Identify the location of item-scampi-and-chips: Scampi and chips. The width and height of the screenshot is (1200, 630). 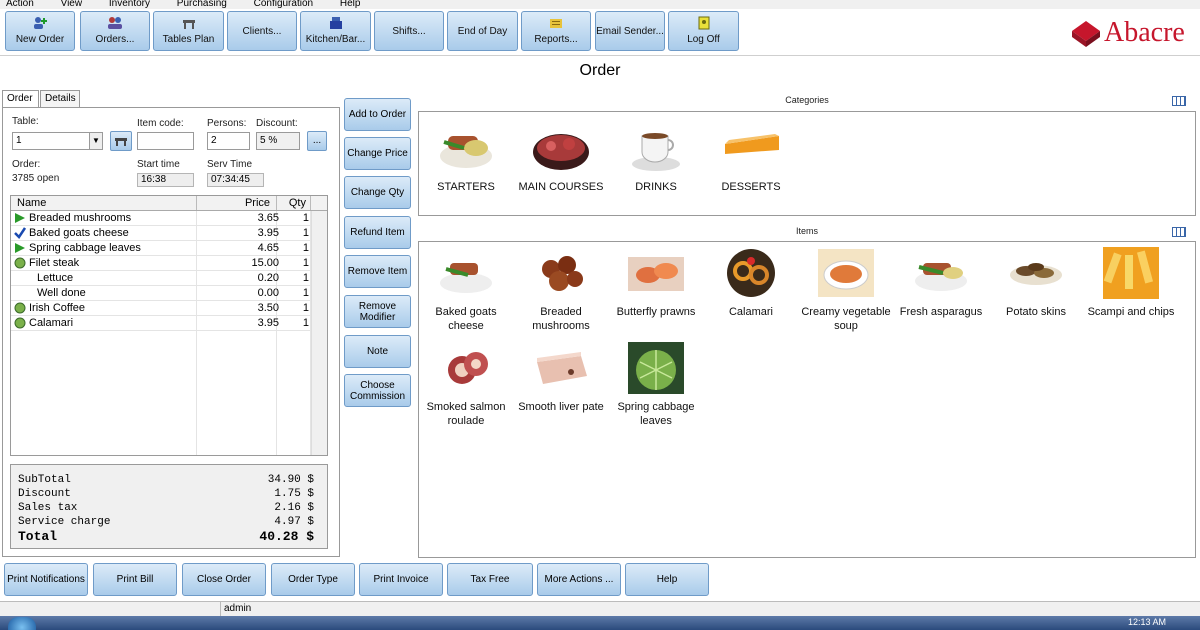
(1131, 283).